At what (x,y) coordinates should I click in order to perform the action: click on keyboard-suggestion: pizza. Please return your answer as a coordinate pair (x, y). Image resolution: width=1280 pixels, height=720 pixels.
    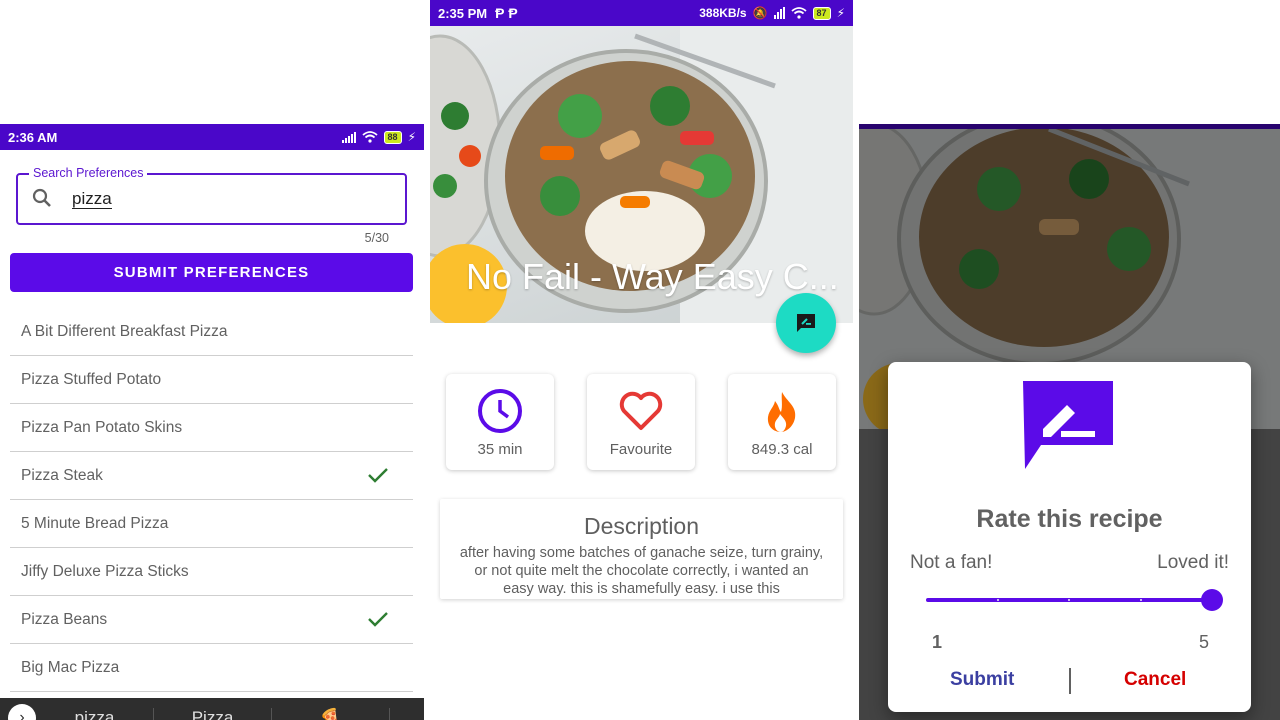
    Looking at the image, I should click on (95, 714).